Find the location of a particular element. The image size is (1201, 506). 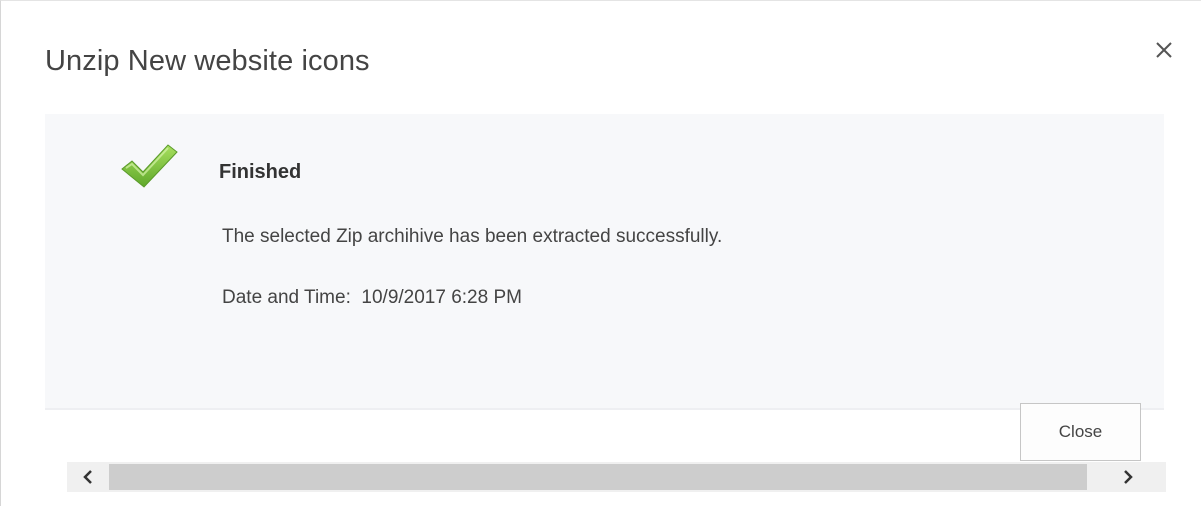

datetime-row: Date and Time: 10/9/2017 6:28 PM is located at coordinates (372, 298).